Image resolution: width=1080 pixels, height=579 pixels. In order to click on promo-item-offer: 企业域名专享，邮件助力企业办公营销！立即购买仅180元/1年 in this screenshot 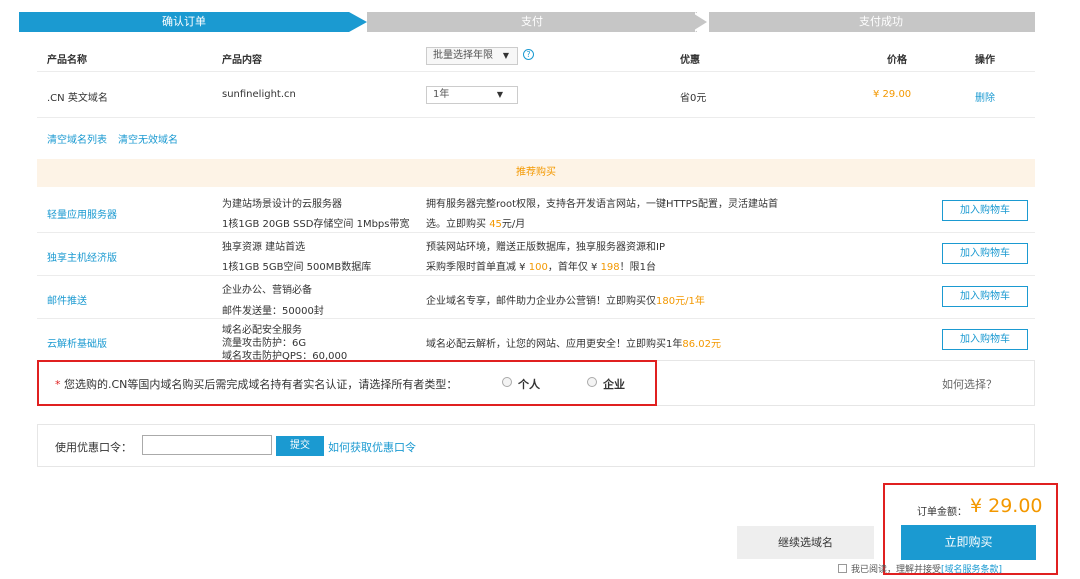, I will do `click(565, 299)`.